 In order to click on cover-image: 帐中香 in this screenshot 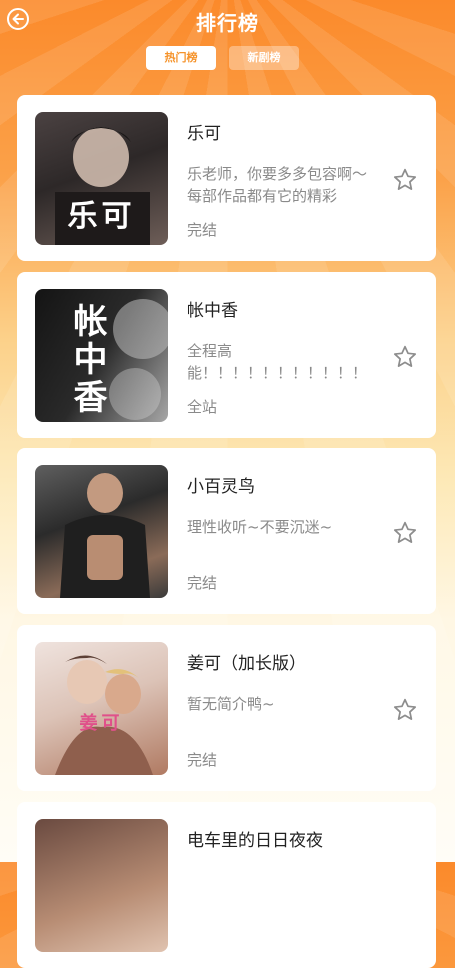, I will do `click(101, 355)`.